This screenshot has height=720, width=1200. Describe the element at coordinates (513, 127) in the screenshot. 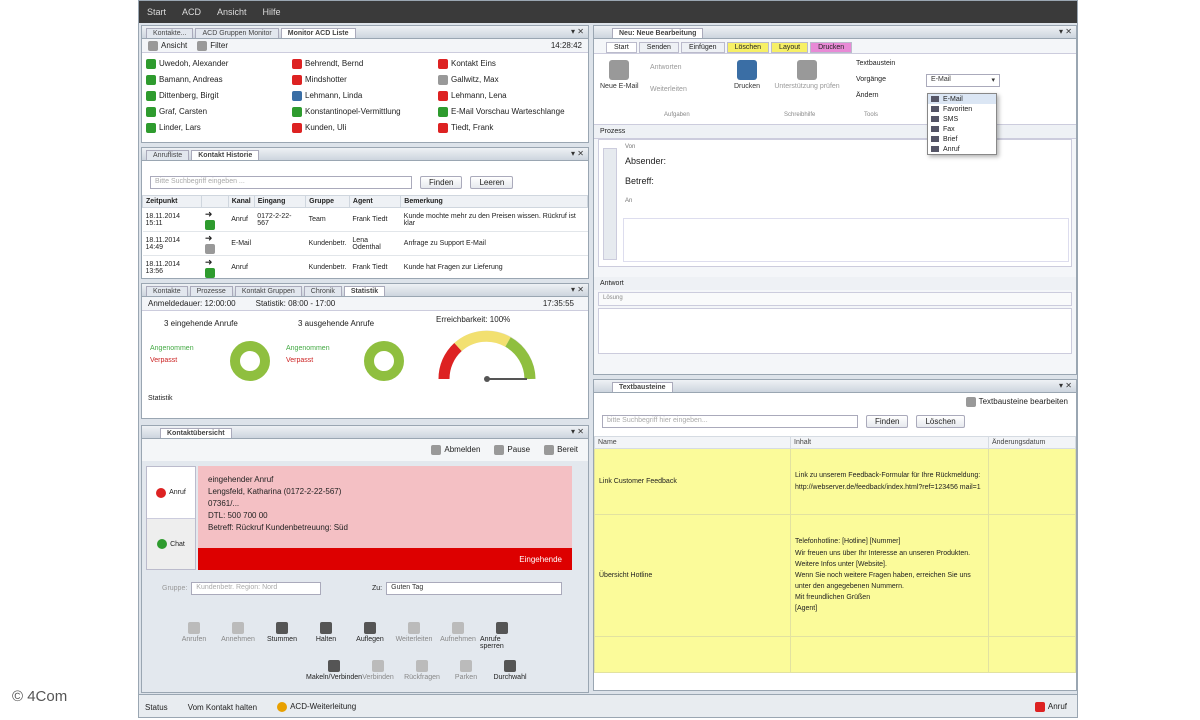

I see `contact-item: Tiedt, Frank` at that location.